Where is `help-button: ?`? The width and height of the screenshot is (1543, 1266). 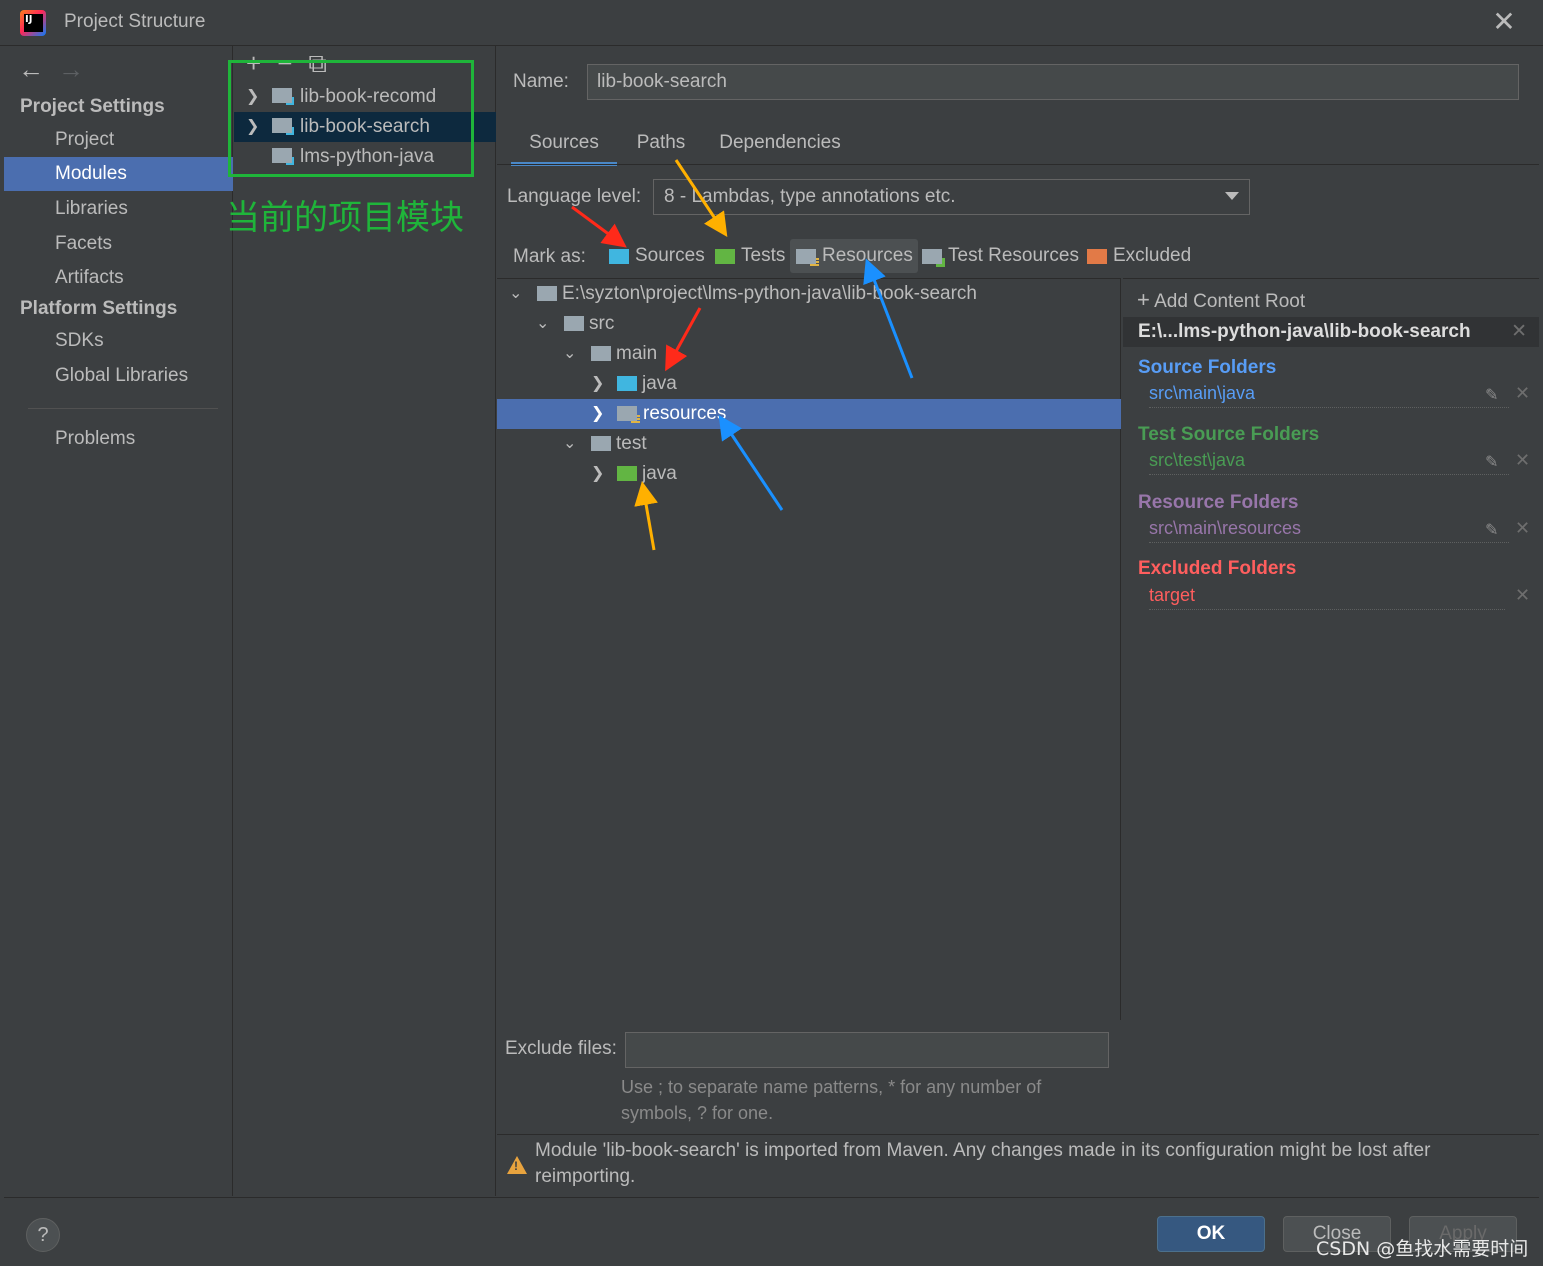 help-button: ? is located at coordinates (43, 1235).